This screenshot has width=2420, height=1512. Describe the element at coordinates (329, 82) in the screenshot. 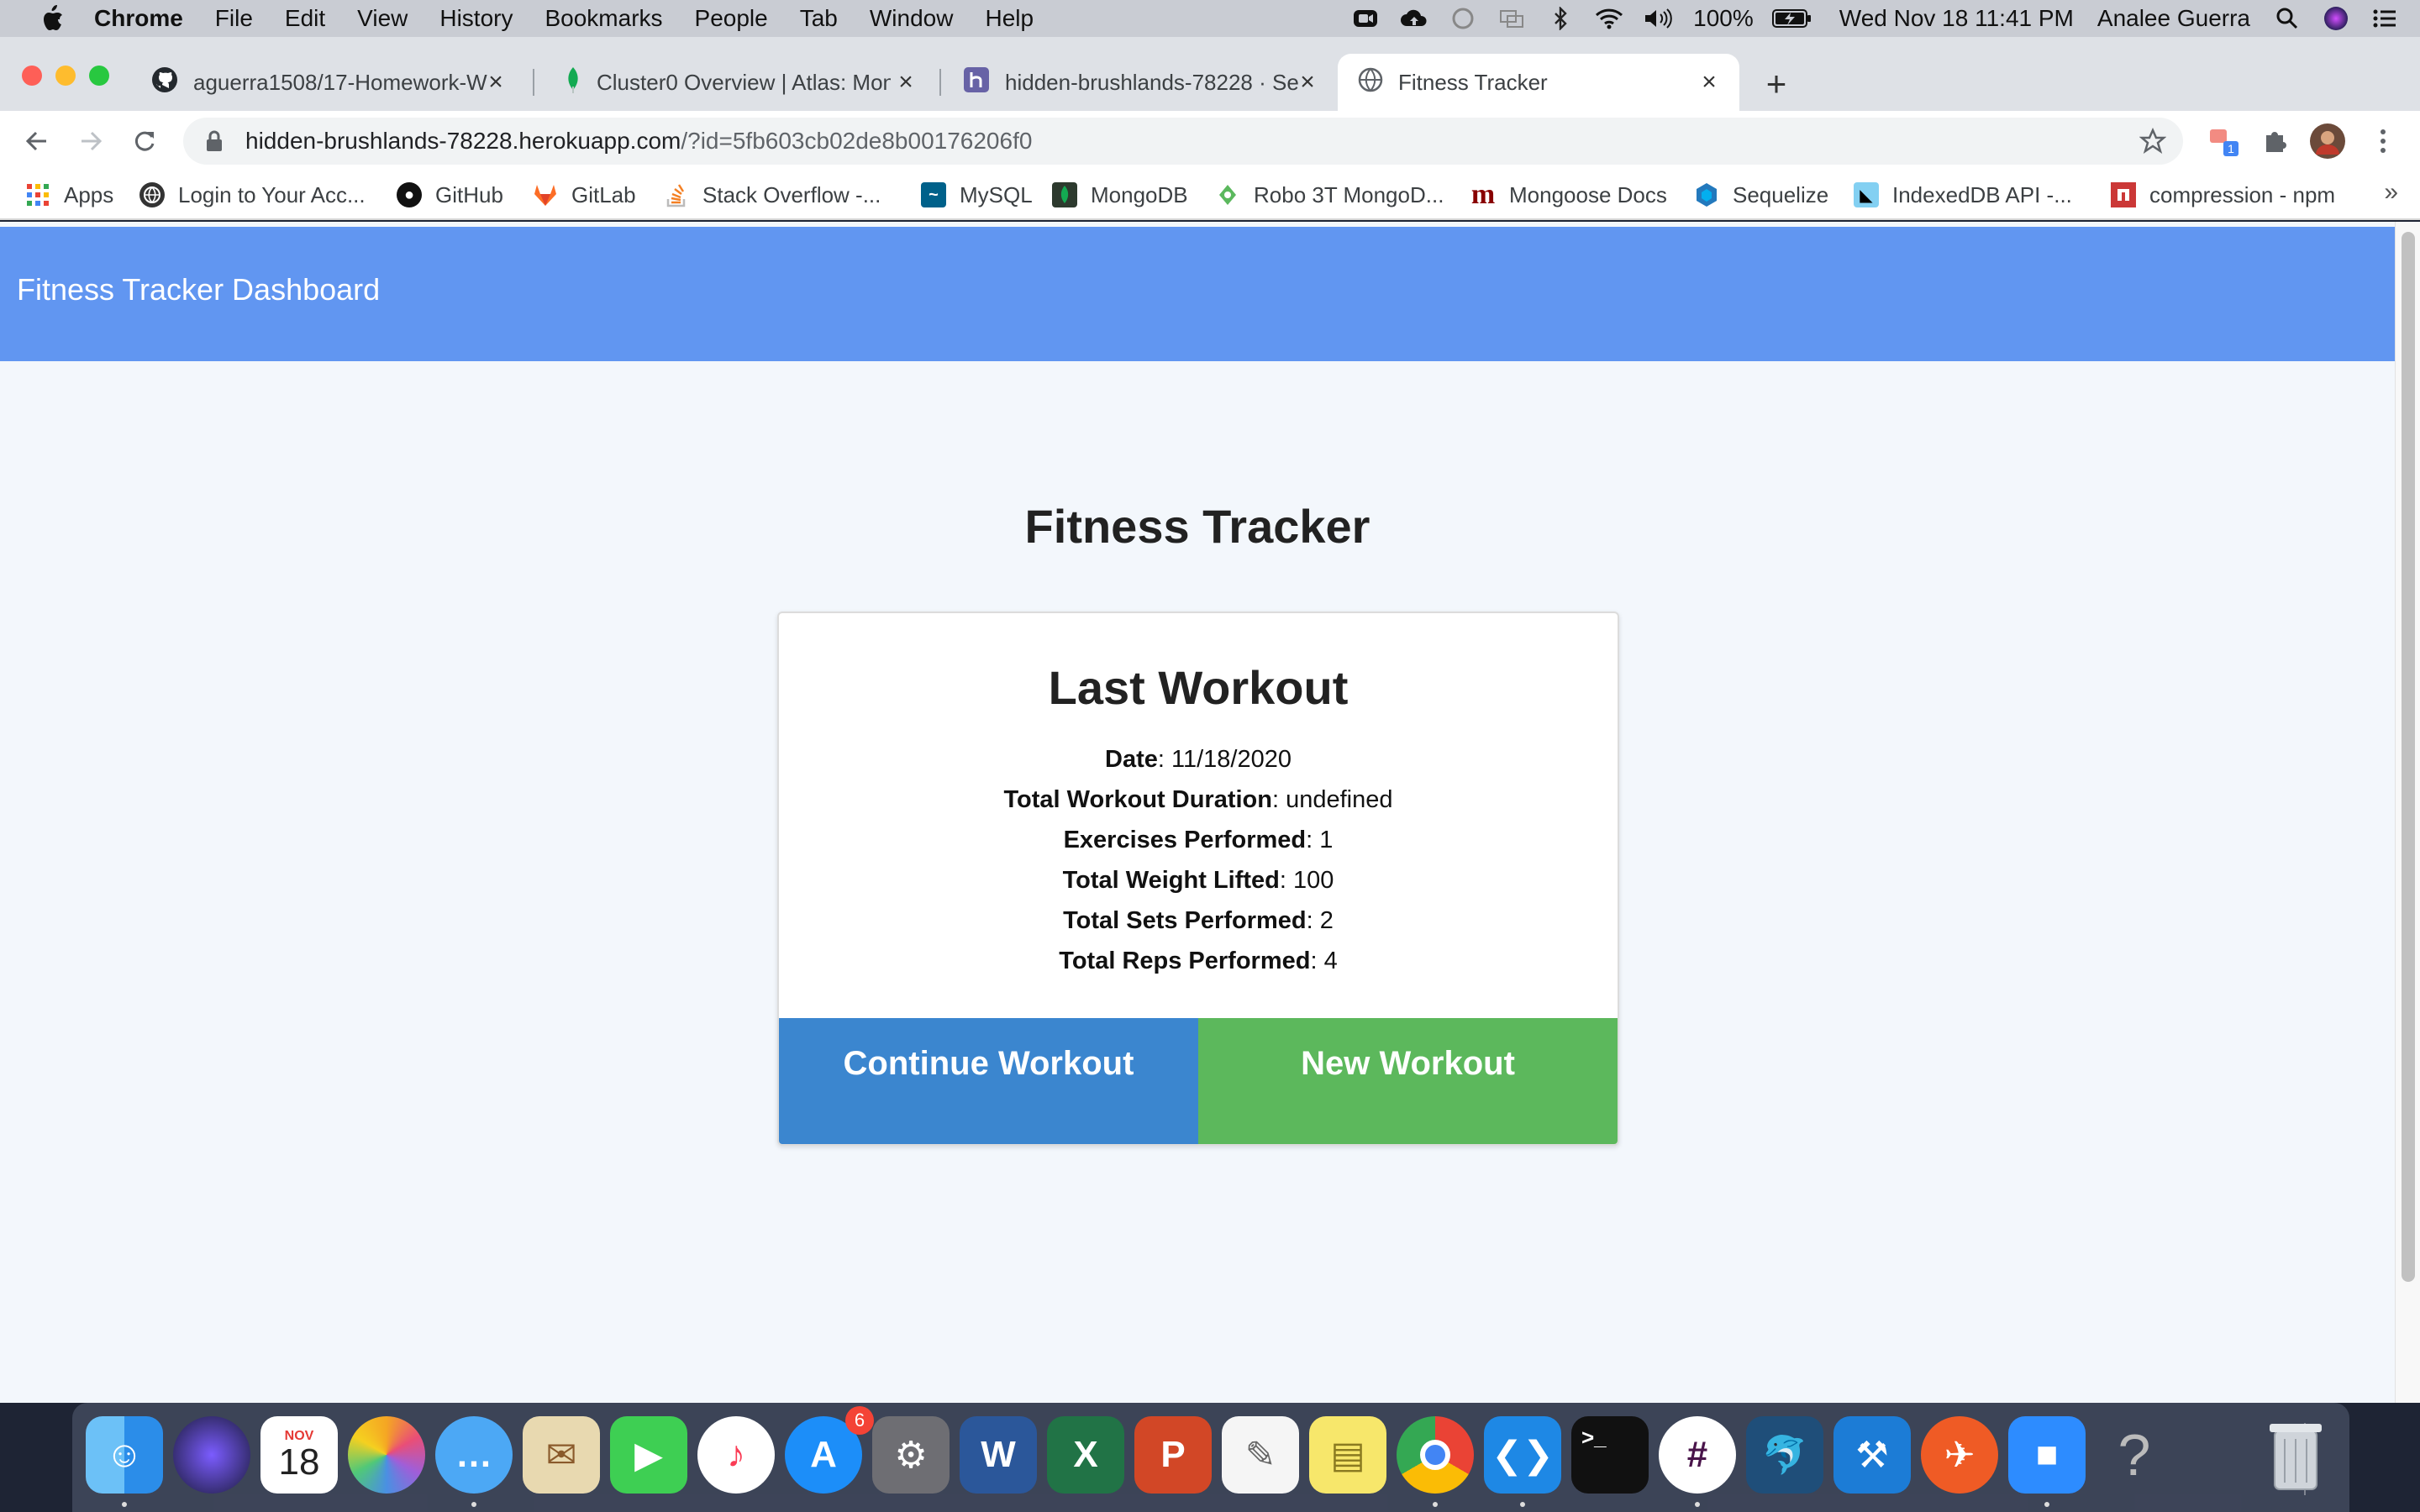

I see `tab-github-repo: aguerra1508/17-Homework-Wo ×` at that location.